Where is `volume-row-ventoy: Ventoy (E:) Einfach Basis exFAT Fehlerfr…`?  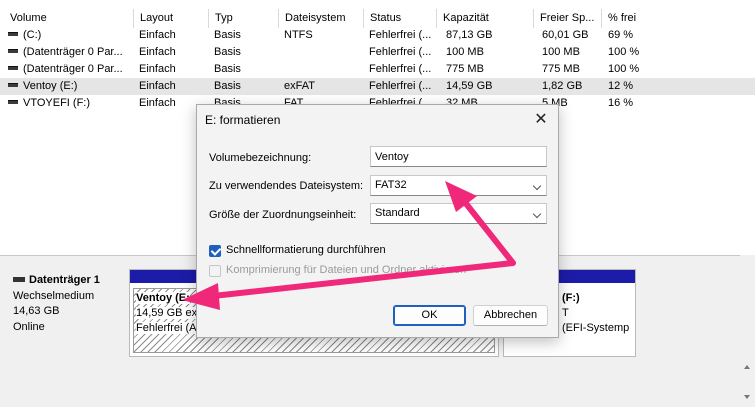 volume-row-ventoy: Ventoy (E:) Einfach Basis exFAT Fehlerfr… is located at coordinates (377, 86).